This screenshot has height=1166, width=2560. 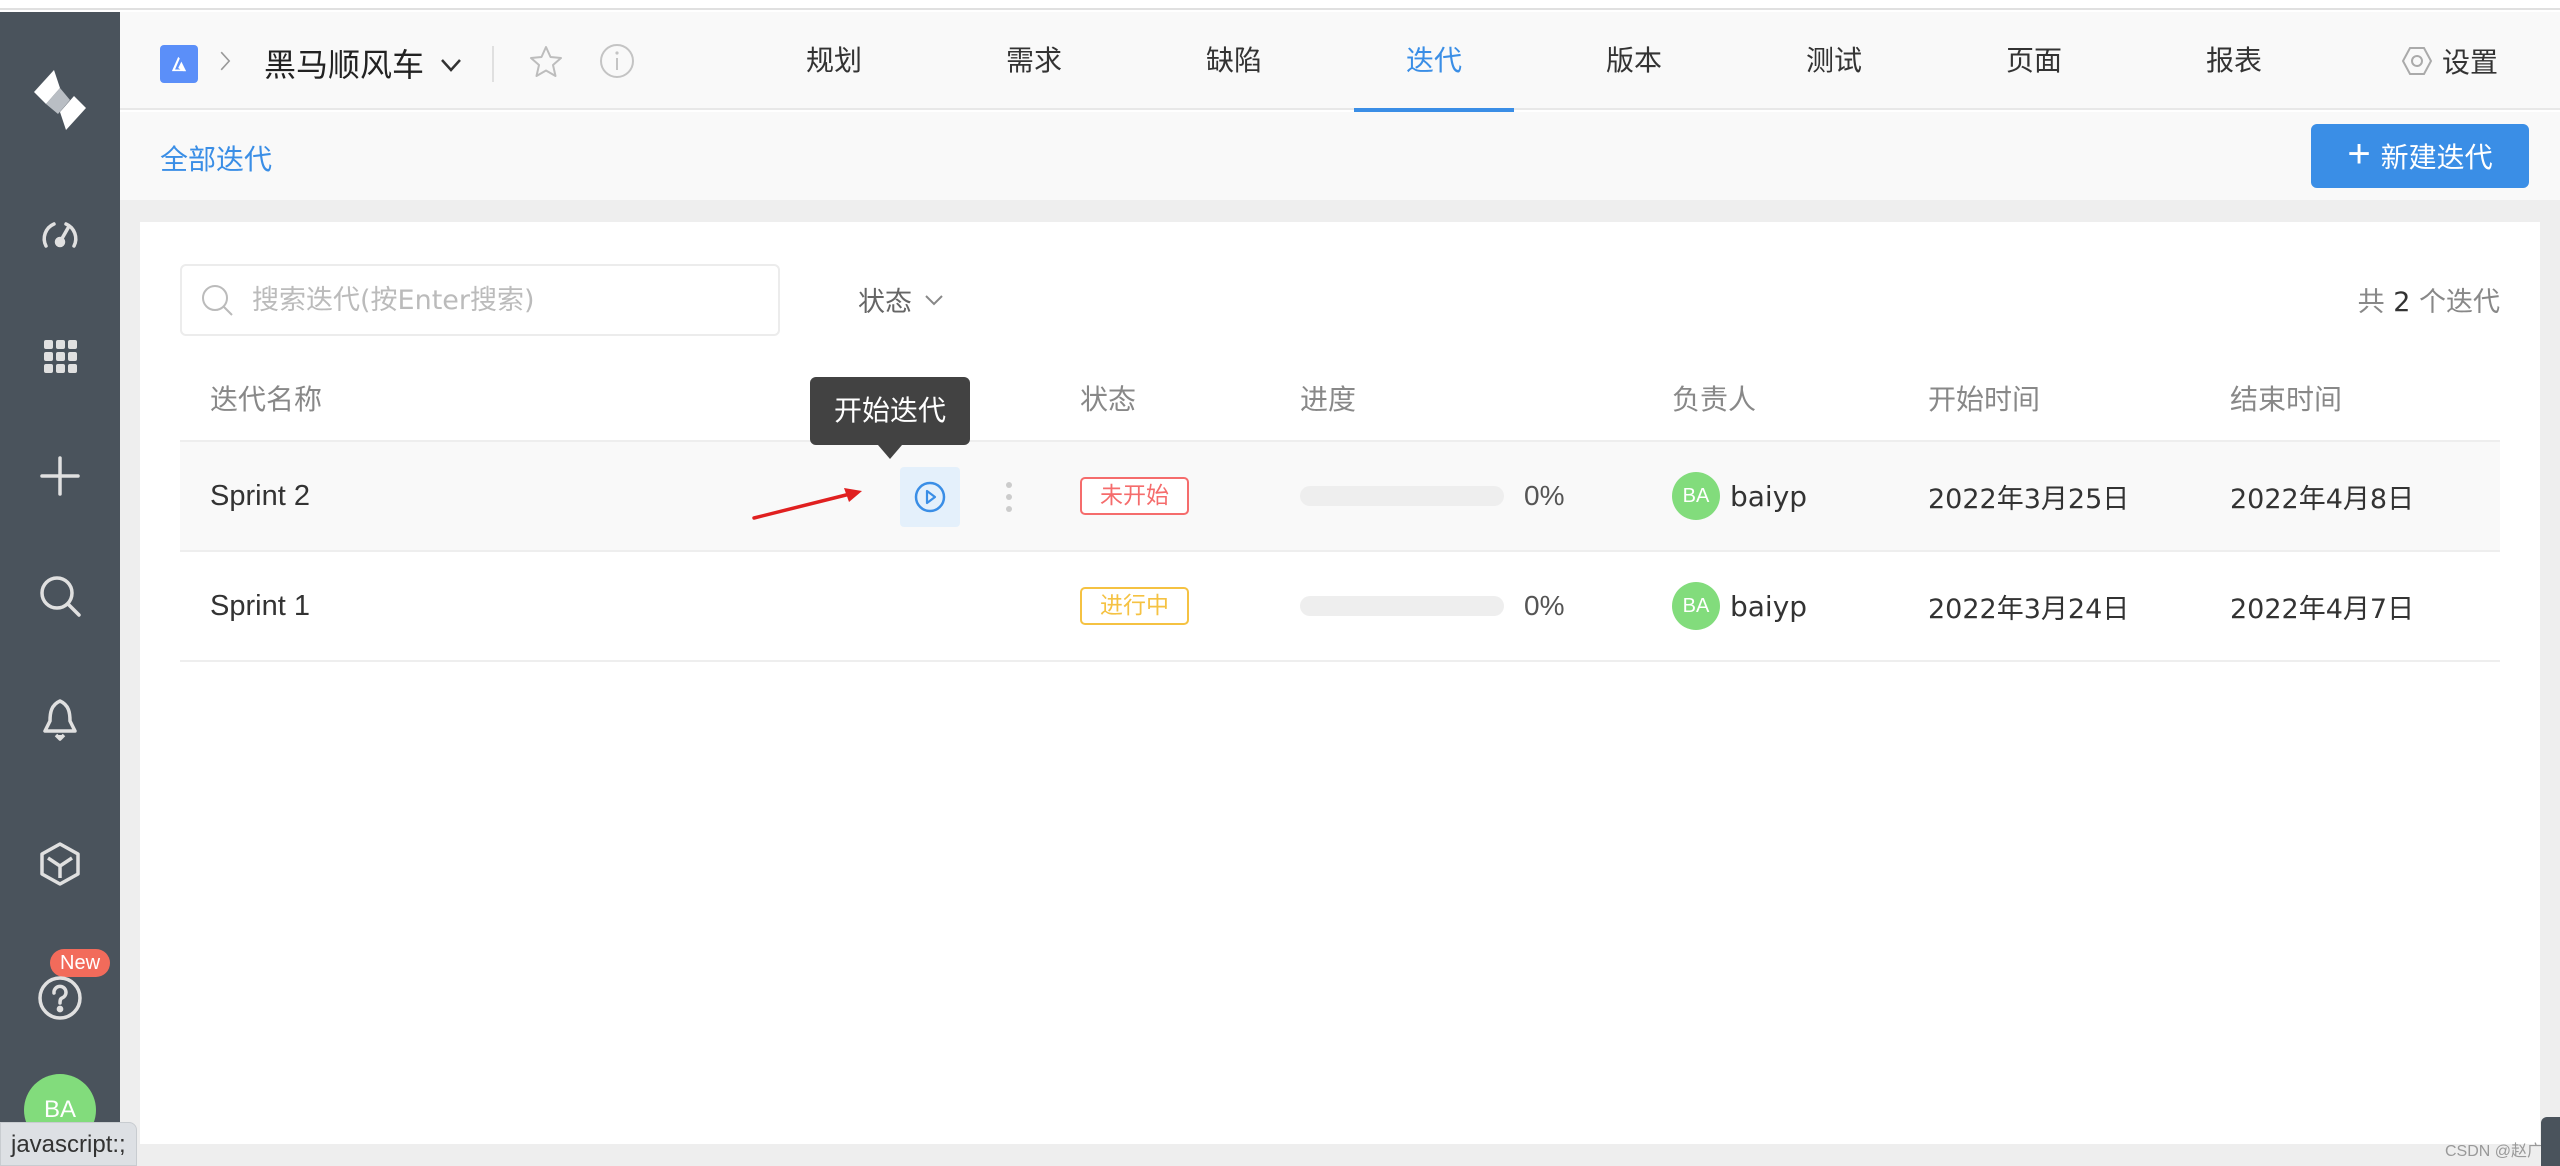 I want to click on column-header-start: 开始时间, so click(x=1984, y=399).